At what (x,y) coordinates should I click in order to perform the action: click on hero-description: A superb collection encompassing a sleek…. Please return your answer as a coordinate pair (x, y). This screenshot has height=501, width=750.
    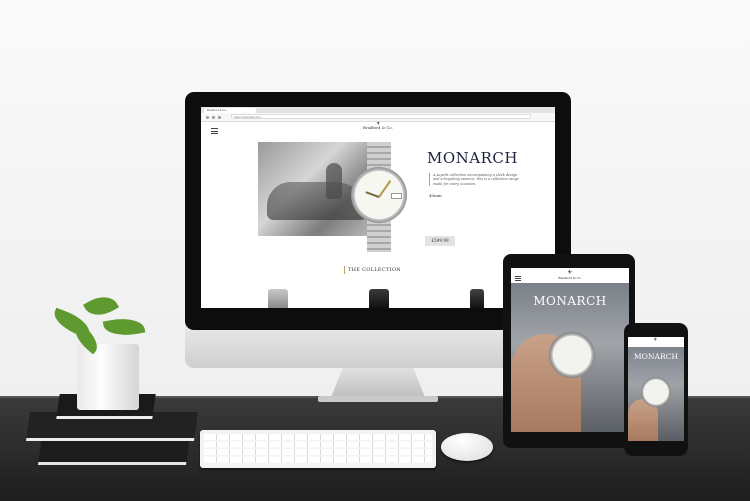
    Looking at the image, I should click on (475, 180).